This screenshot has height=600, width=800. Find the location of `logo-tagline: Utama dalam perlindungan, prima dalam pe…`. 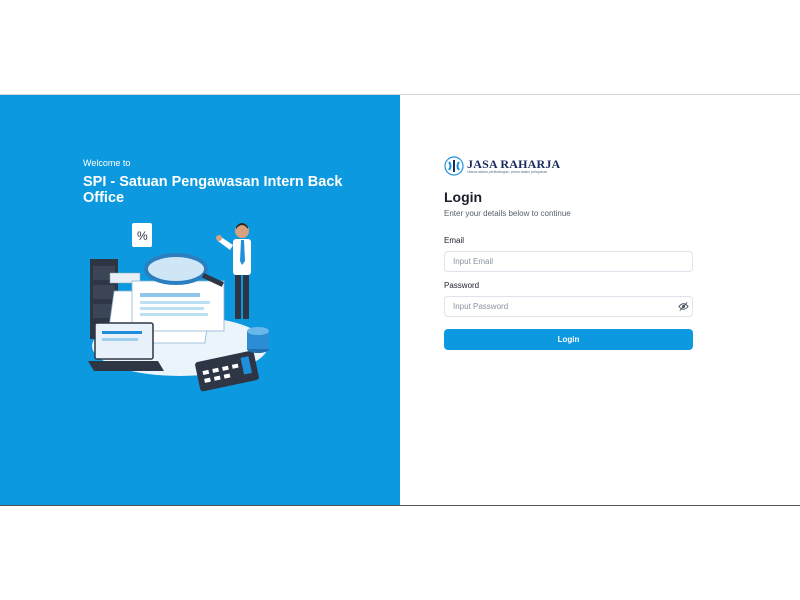

logo-tagline: Utama dalam perlindungan, prima dalam pe… is located at coordinates (507, 171).